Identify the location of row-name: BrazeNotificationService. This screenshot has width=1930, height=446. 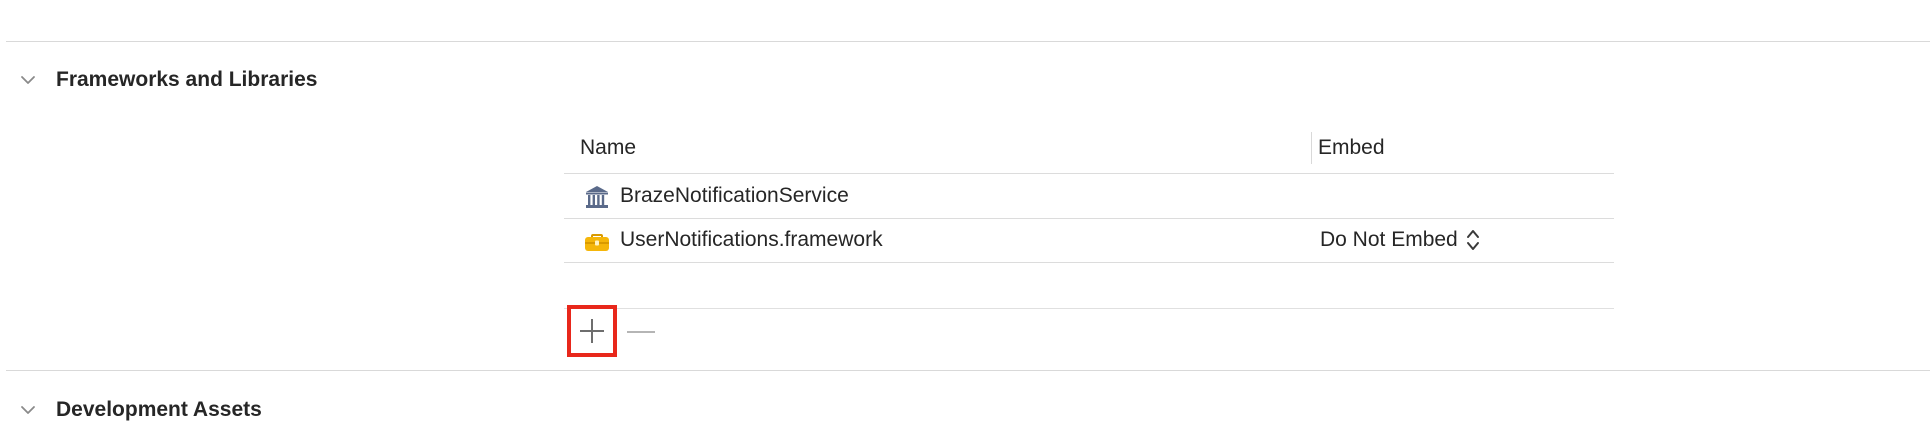
(734, 195).